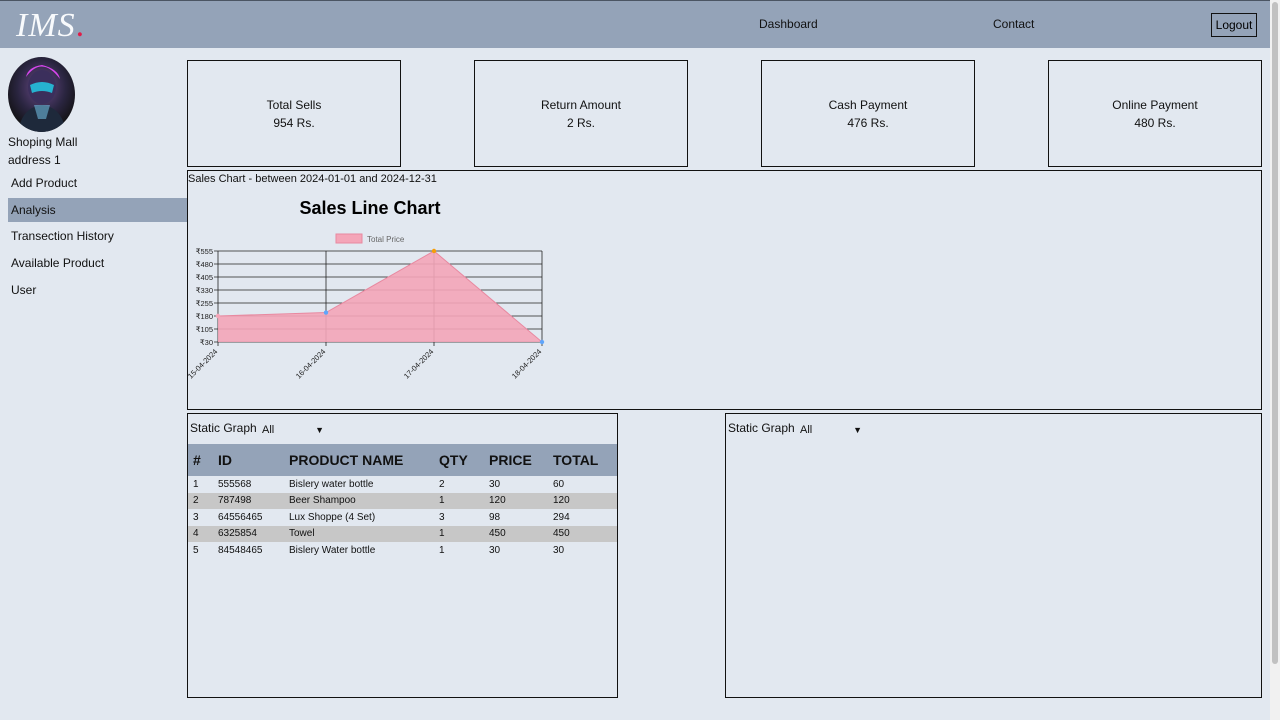 Image resolution: width=1280 pixels, height=720 pixels. I want to click on y-tick-label: ₹105, so click(204, 329).